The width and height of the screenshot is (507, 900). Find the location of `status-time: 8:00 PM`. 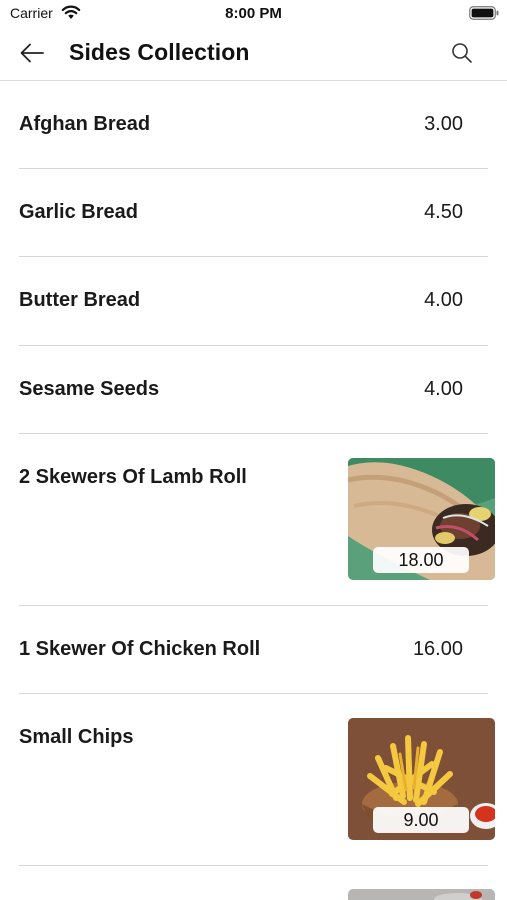

status-time: 8:00 PM is located at coordinates (253, 13).